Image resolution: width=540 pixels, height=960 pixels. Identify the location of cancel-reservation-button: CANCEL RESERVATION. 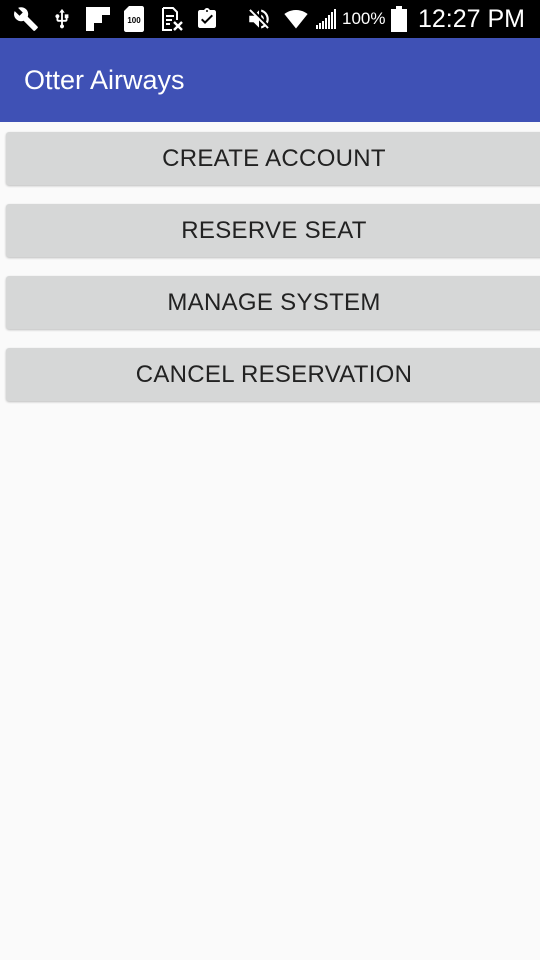
(273, 374).